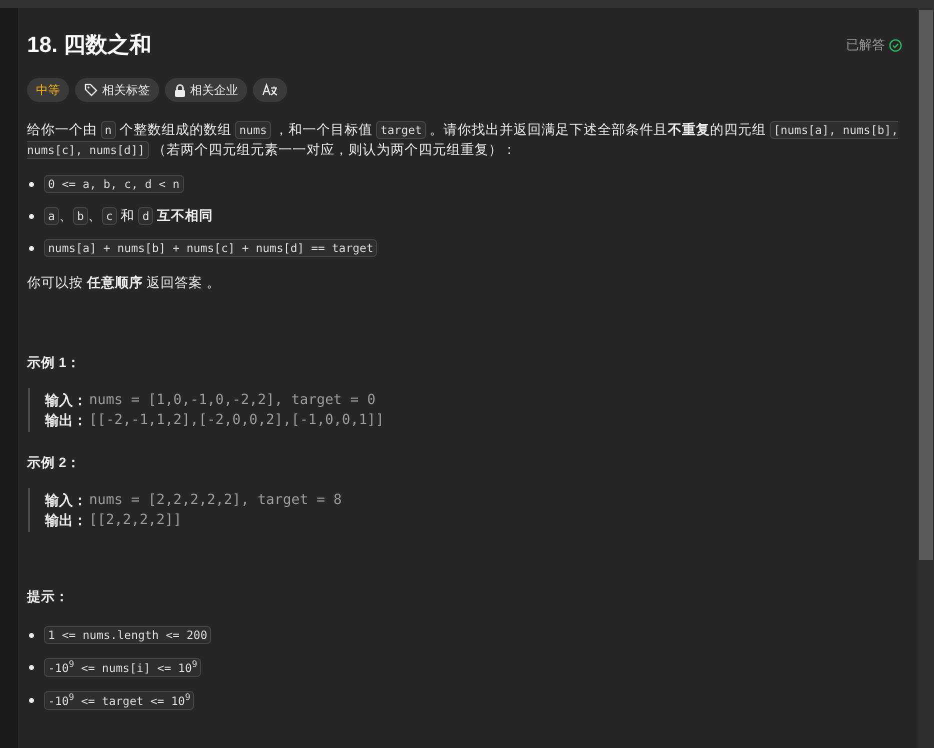 The image size is (934, 748). Describe the element at coordinates (54, 363) in the screenshot. I see `example-title: 示例 1：` at that location.